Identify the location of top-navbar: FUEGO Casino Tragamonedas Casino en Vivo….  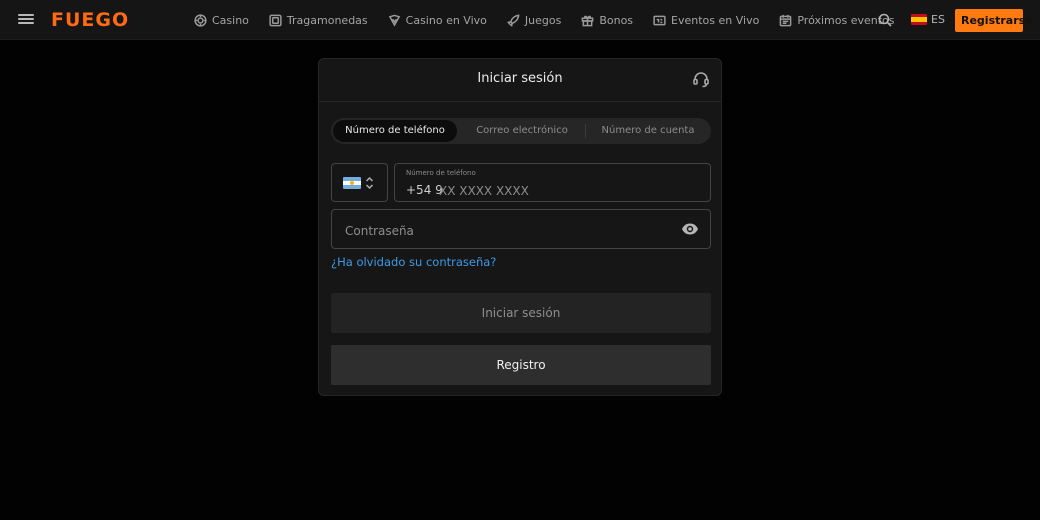
(520, 20).